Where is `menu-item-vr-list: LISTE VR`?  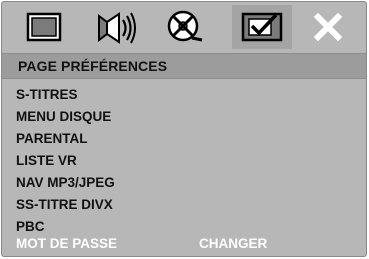
menu-item-vr-list: LISTE VR is located at coordinates (46, 161).